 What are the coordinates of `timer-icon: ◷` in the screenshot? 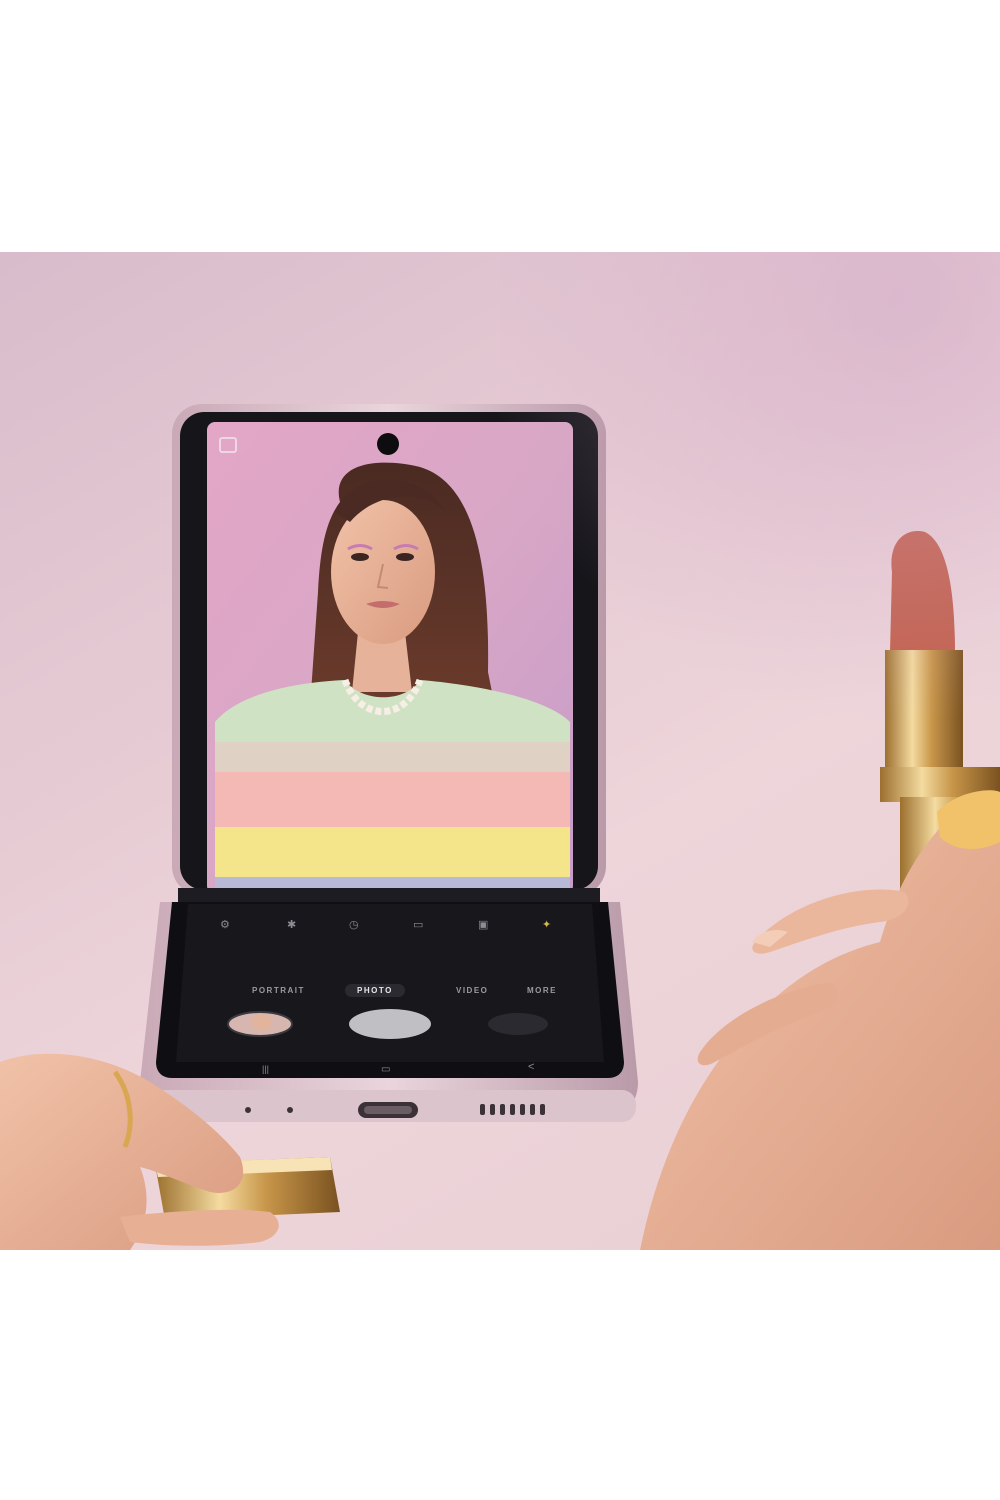 It's located at (354, 925).